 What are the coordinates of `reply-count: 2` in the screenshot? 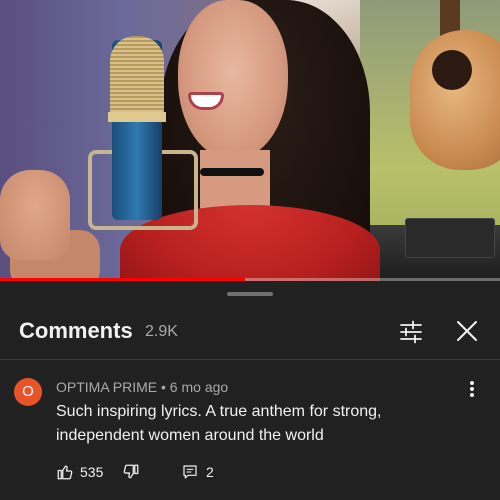 It's located at (210, 472).